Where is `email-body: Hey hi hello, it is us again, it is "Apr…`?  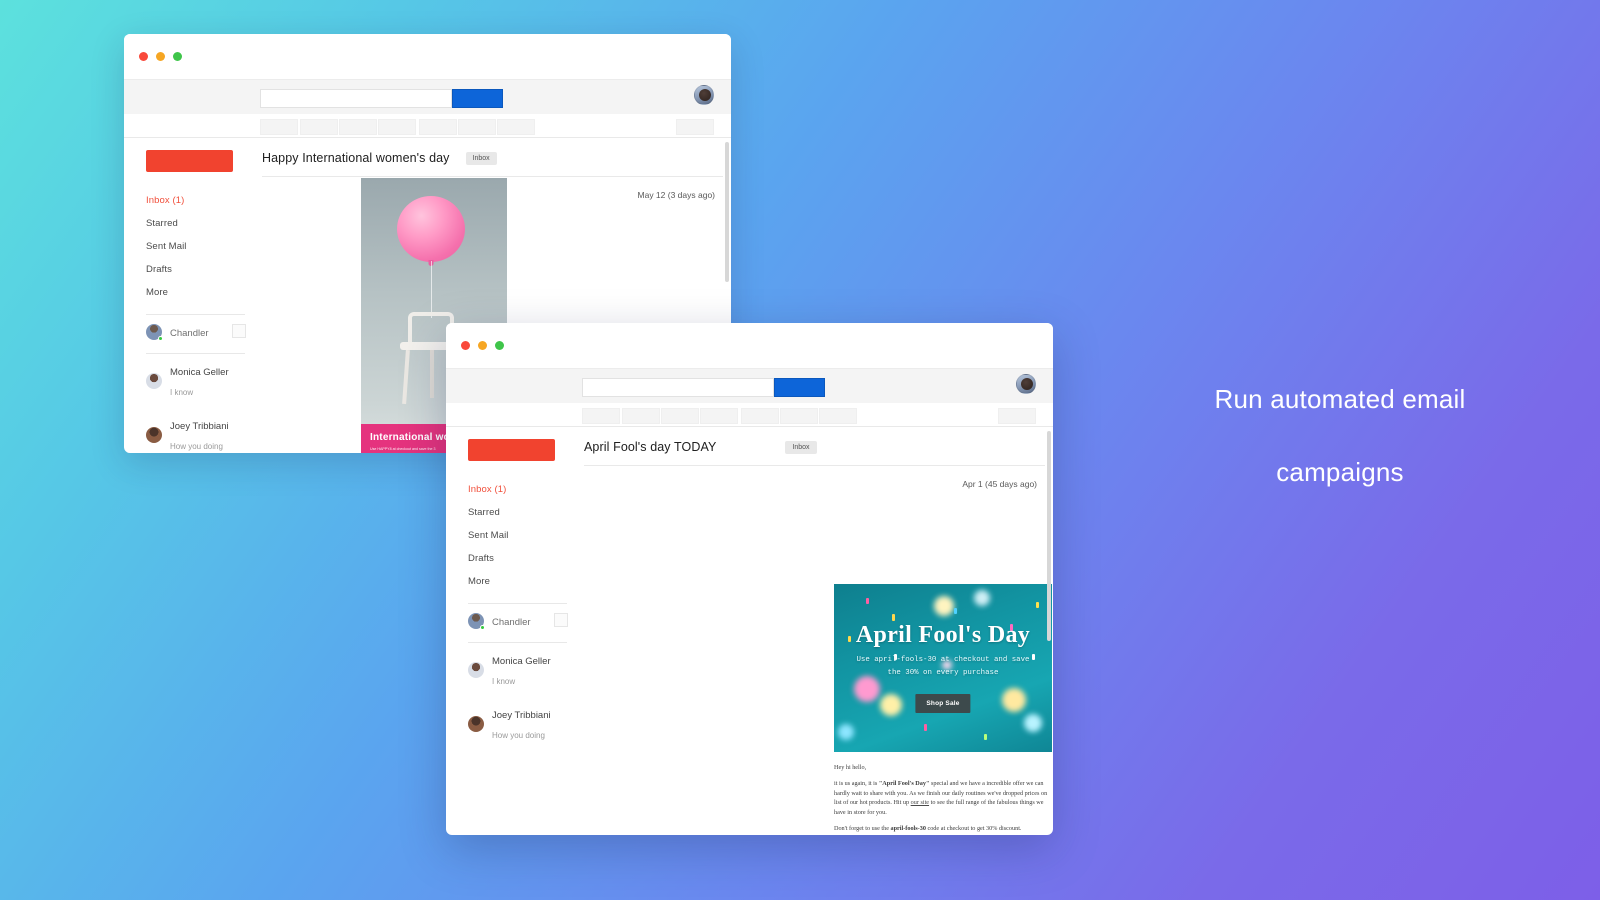 email-body: Hey hi hello, it is us again, it is "Apr… is located at coordinates (943, 799).